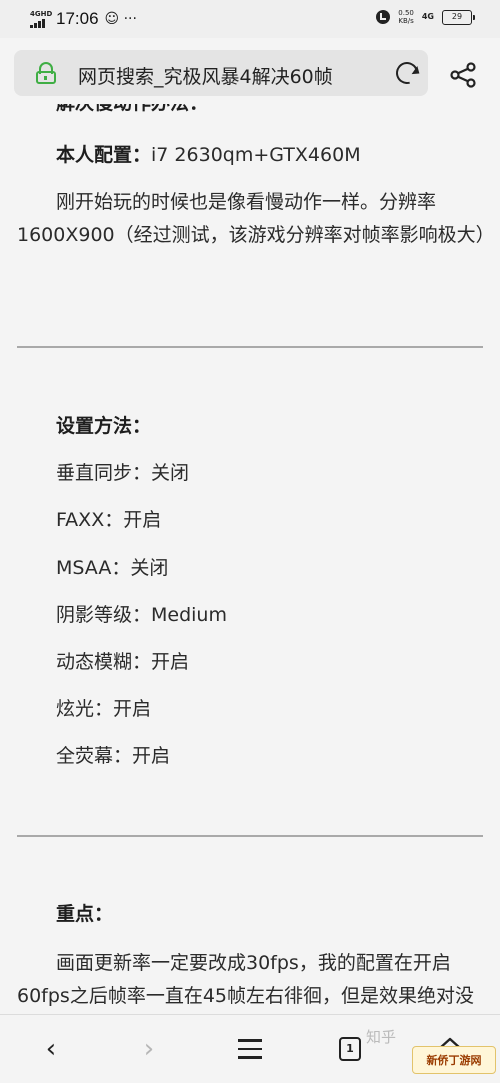 The width and height of the screenshot is (500, 1083). I want to click on address-title: 网页搜索_究极风暴4解决60帧, so click(228, 75).